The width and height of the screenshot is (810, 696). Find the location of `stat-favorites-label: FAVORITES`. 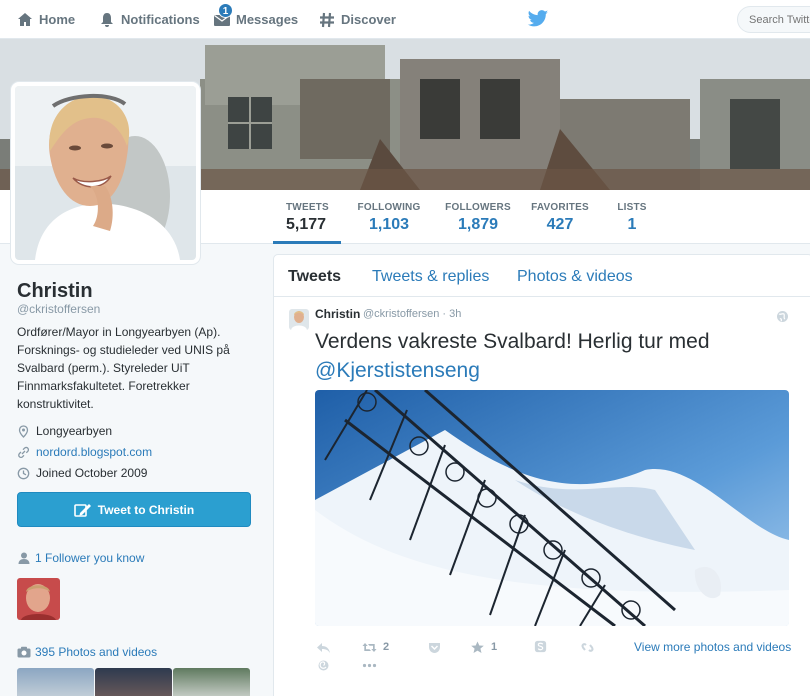

stat-favorites-label: FAVORITES is located at coordinates (560, 207).